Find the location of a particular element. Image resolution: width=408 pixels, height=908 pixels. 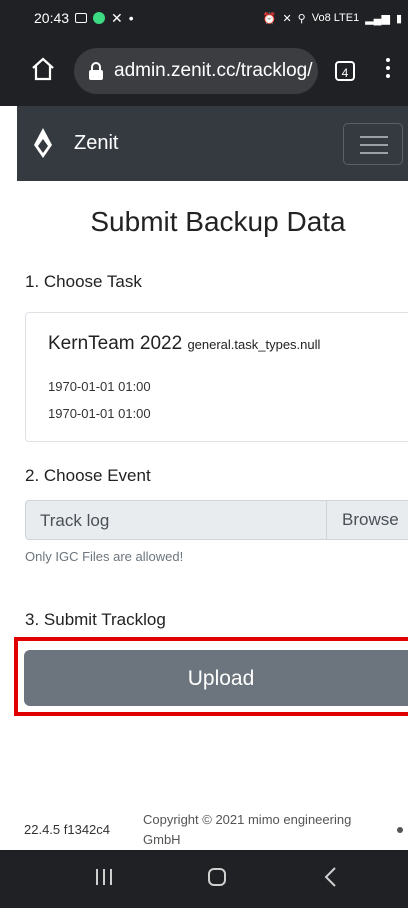

status-time: 20:43 is located at coordinates (52, 18).